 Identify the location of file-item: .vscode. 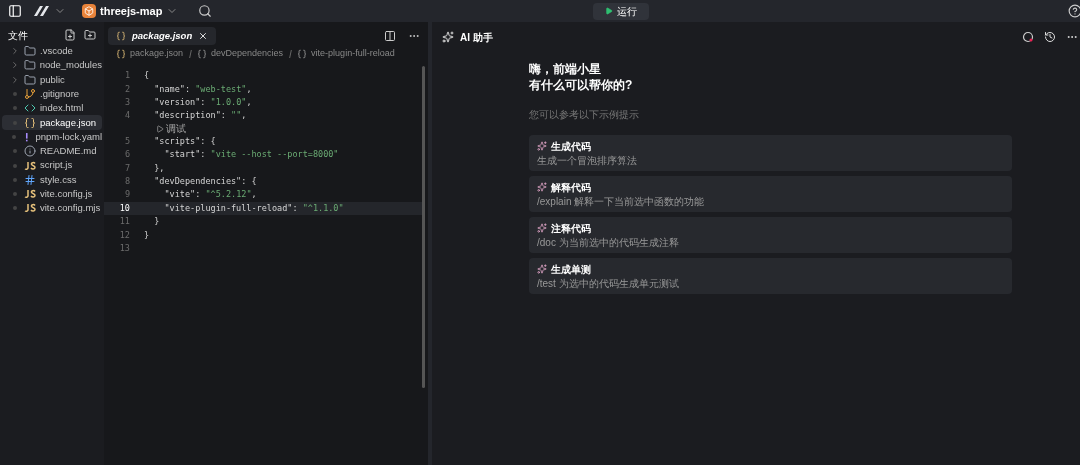
(52, 51).